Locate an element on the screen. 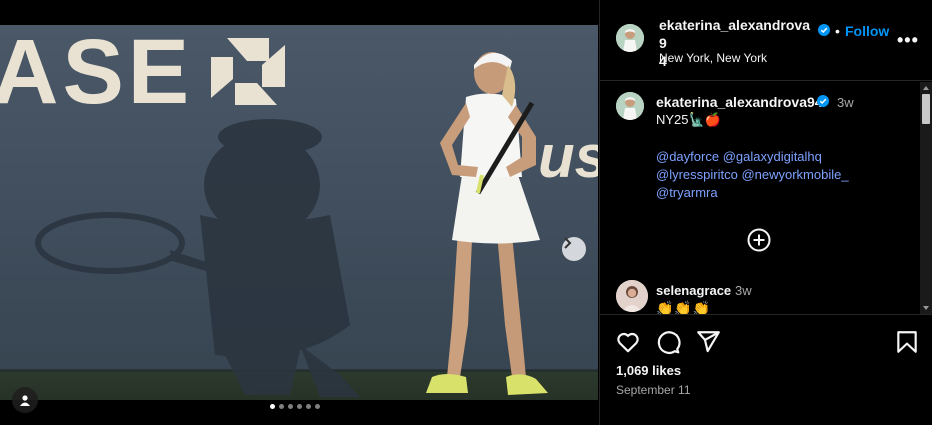  user-tag-icon is located at coordinates (25, 400).